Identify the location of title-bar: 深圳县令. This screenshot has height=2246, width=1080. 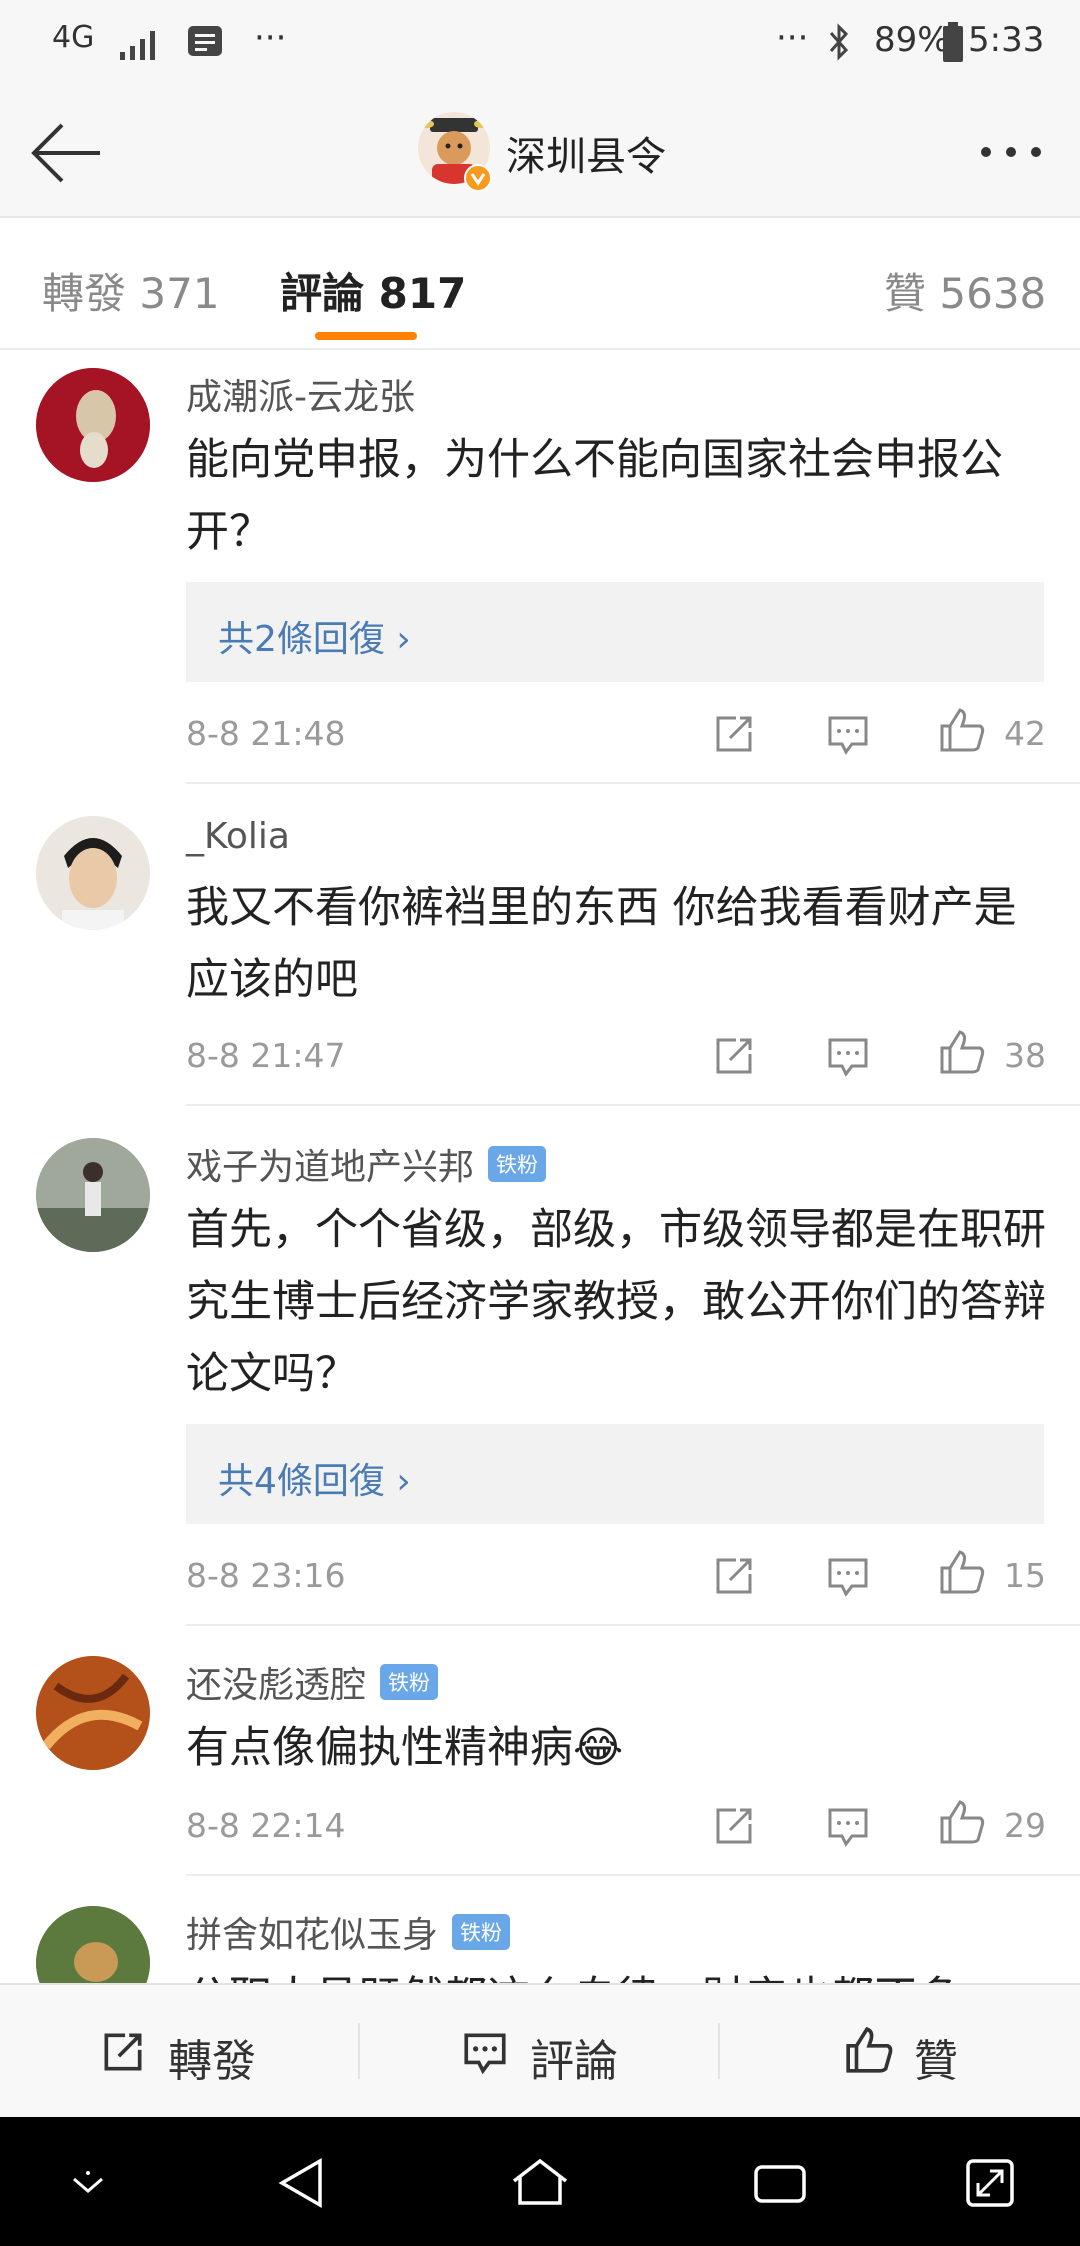
(540, 154).